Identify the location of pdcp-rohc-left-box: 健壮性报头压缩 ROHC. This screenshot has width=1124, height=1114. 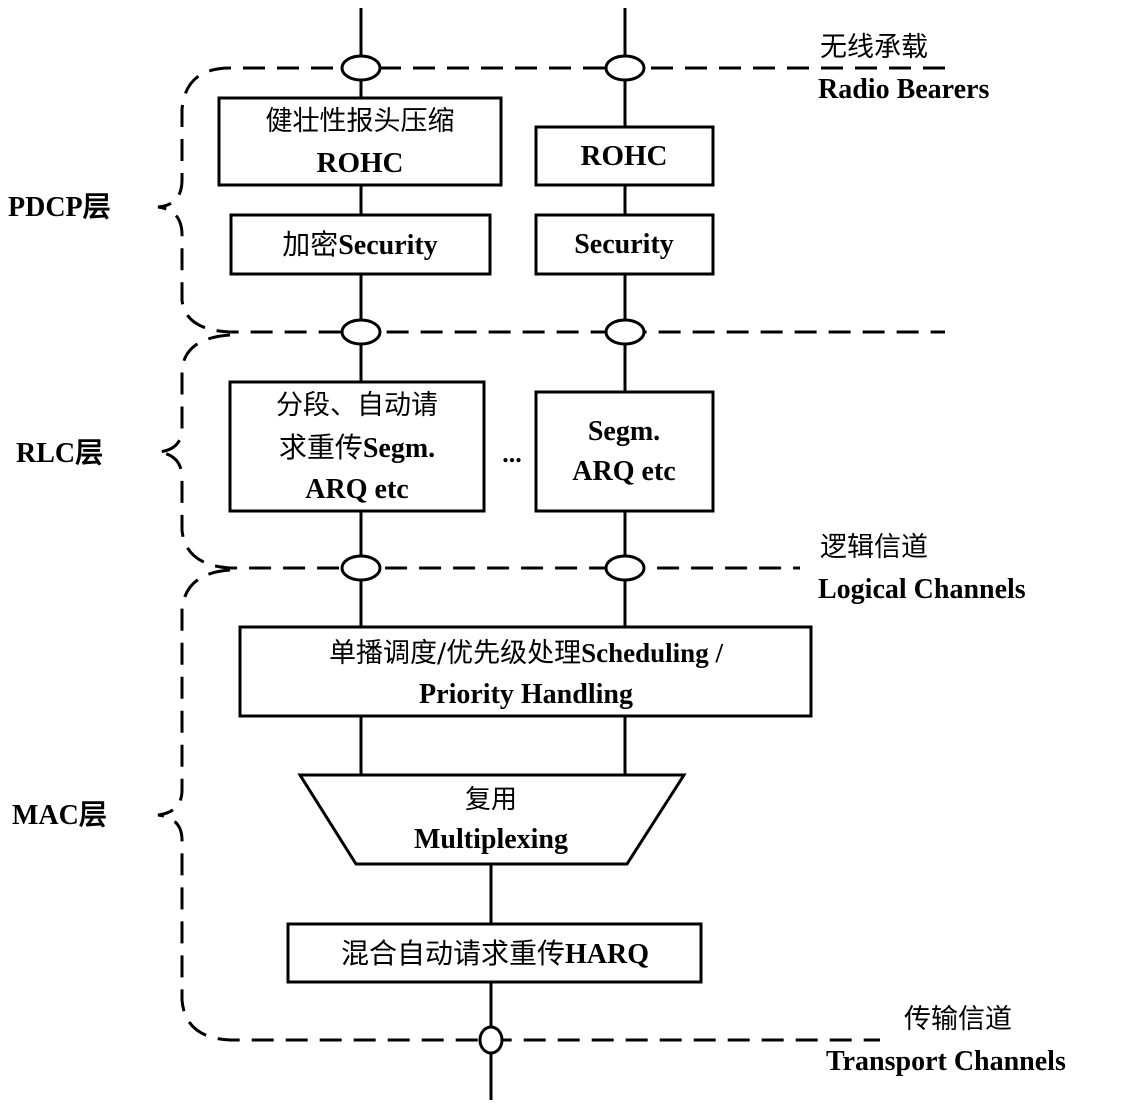
(360, 141).